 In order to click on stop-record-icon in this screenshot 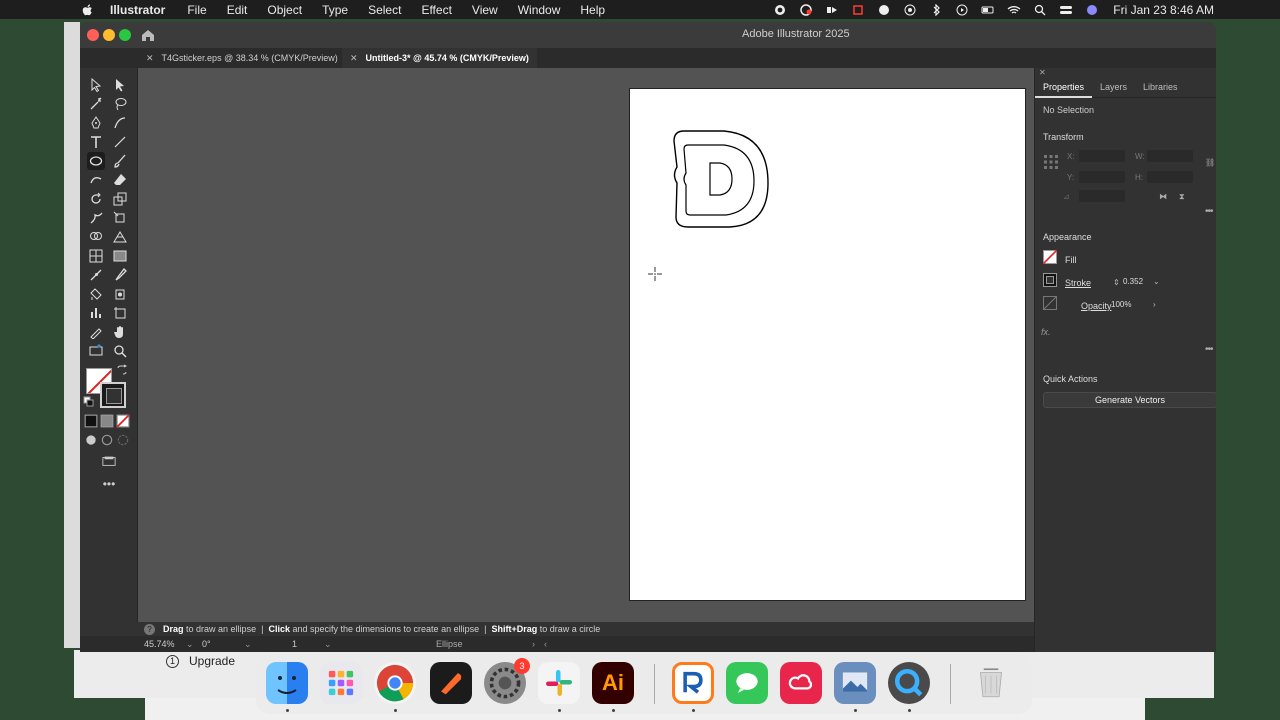, I will do `click(858, 10)`.